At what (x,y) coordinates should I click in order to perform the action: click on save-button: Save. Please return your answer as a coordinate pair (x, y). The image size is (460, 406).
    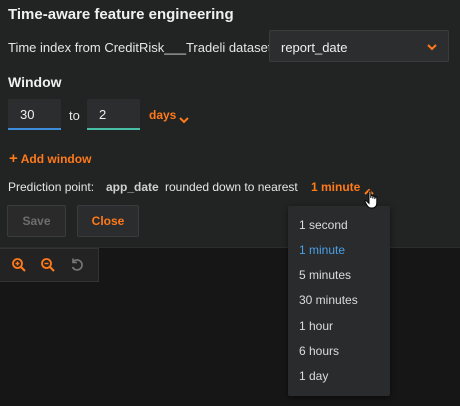
    Looking at the image, I should click on (36, 221).